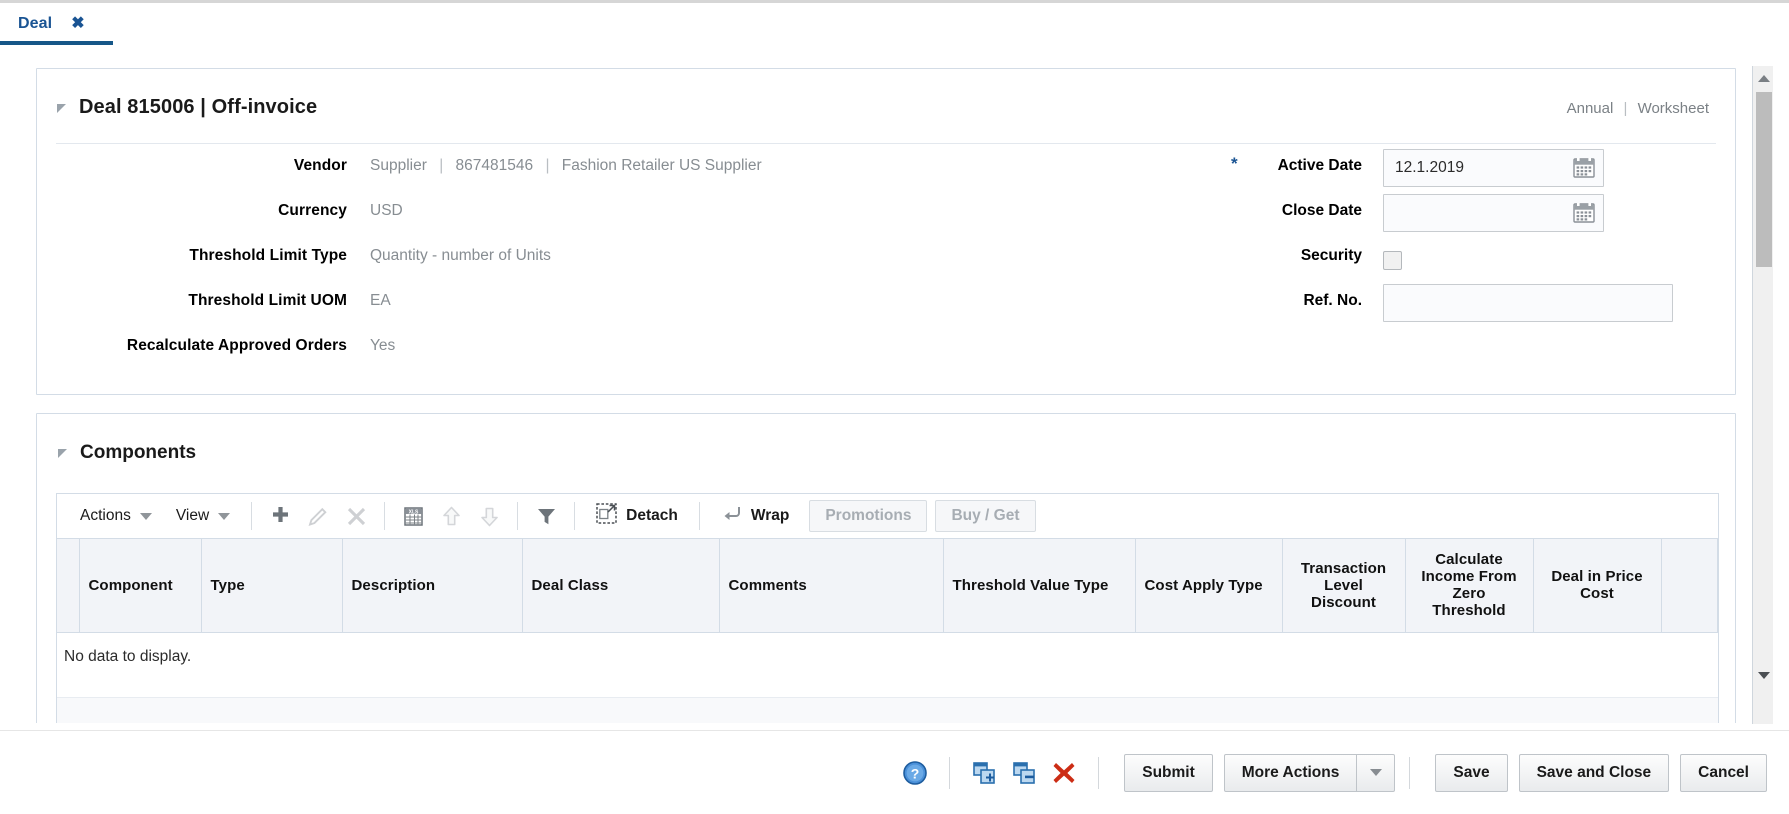 The image size is (1789, 814). I want to click on active-date-input, so click(1493, 168).